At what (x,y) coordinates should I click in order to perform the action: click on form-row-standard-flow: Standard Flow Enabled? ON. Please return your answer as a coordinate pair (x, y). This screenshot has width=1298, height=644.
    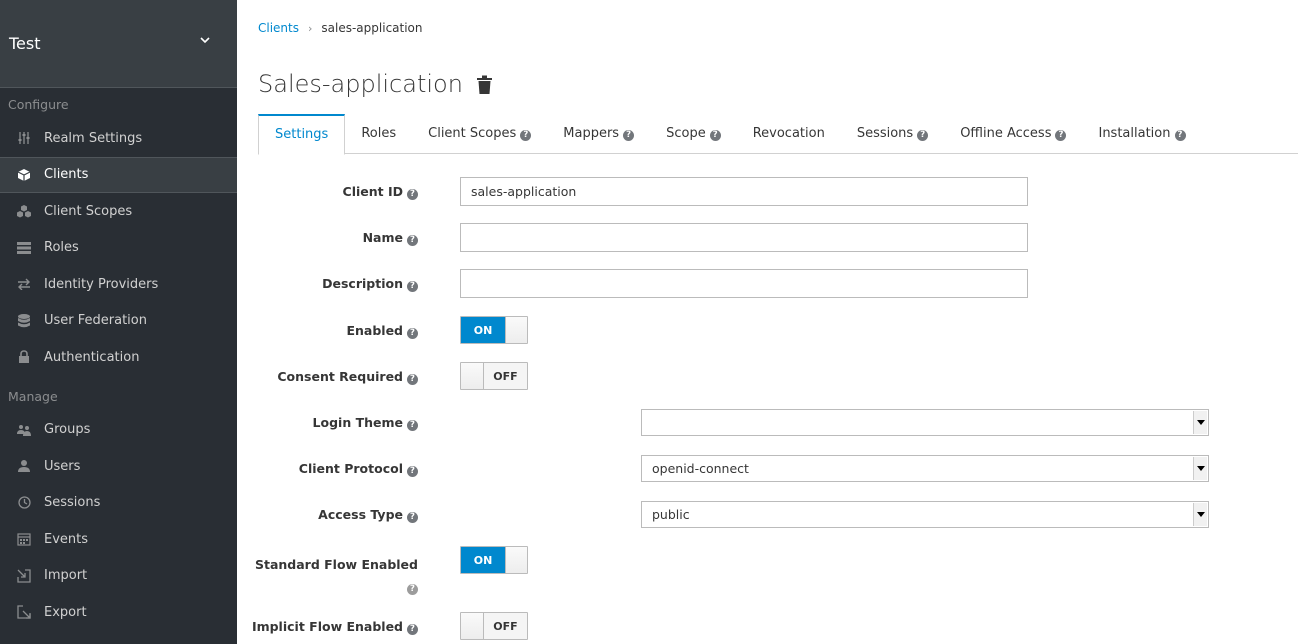
    Looking at the image, I should click on (637, 570).